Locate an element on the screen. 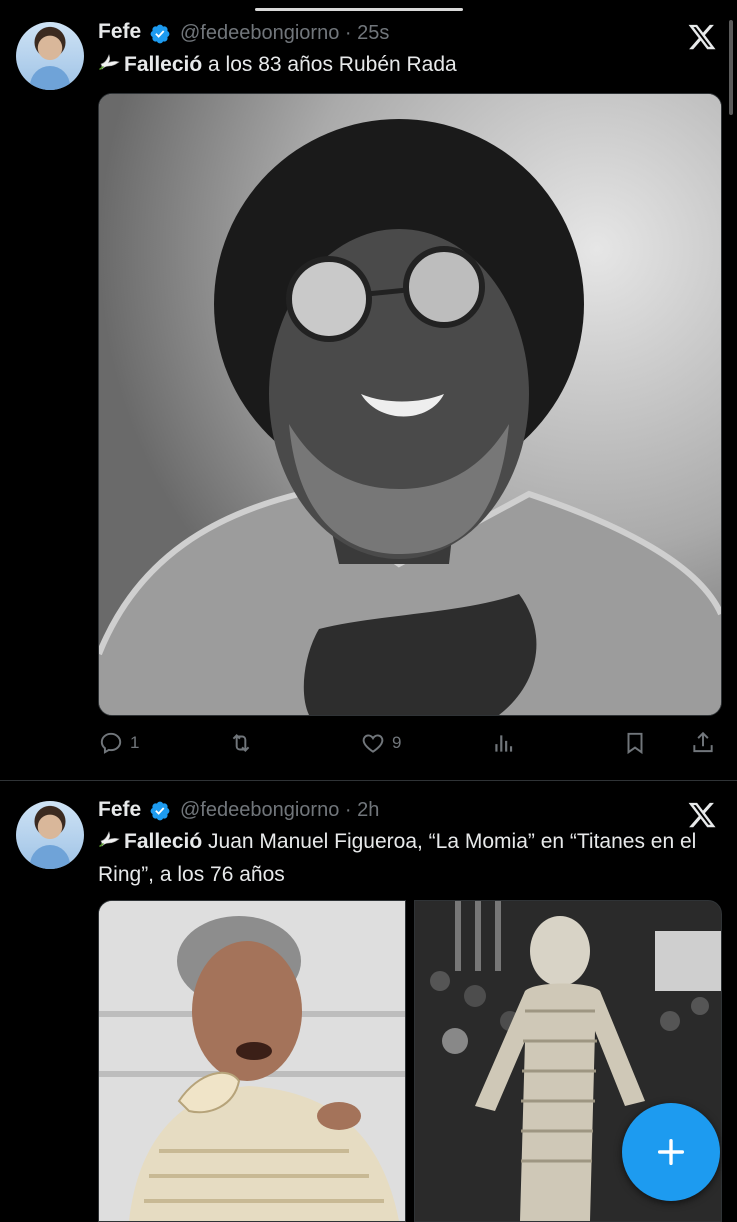  timestamp: · 25s is located at coordinates (367, 33).